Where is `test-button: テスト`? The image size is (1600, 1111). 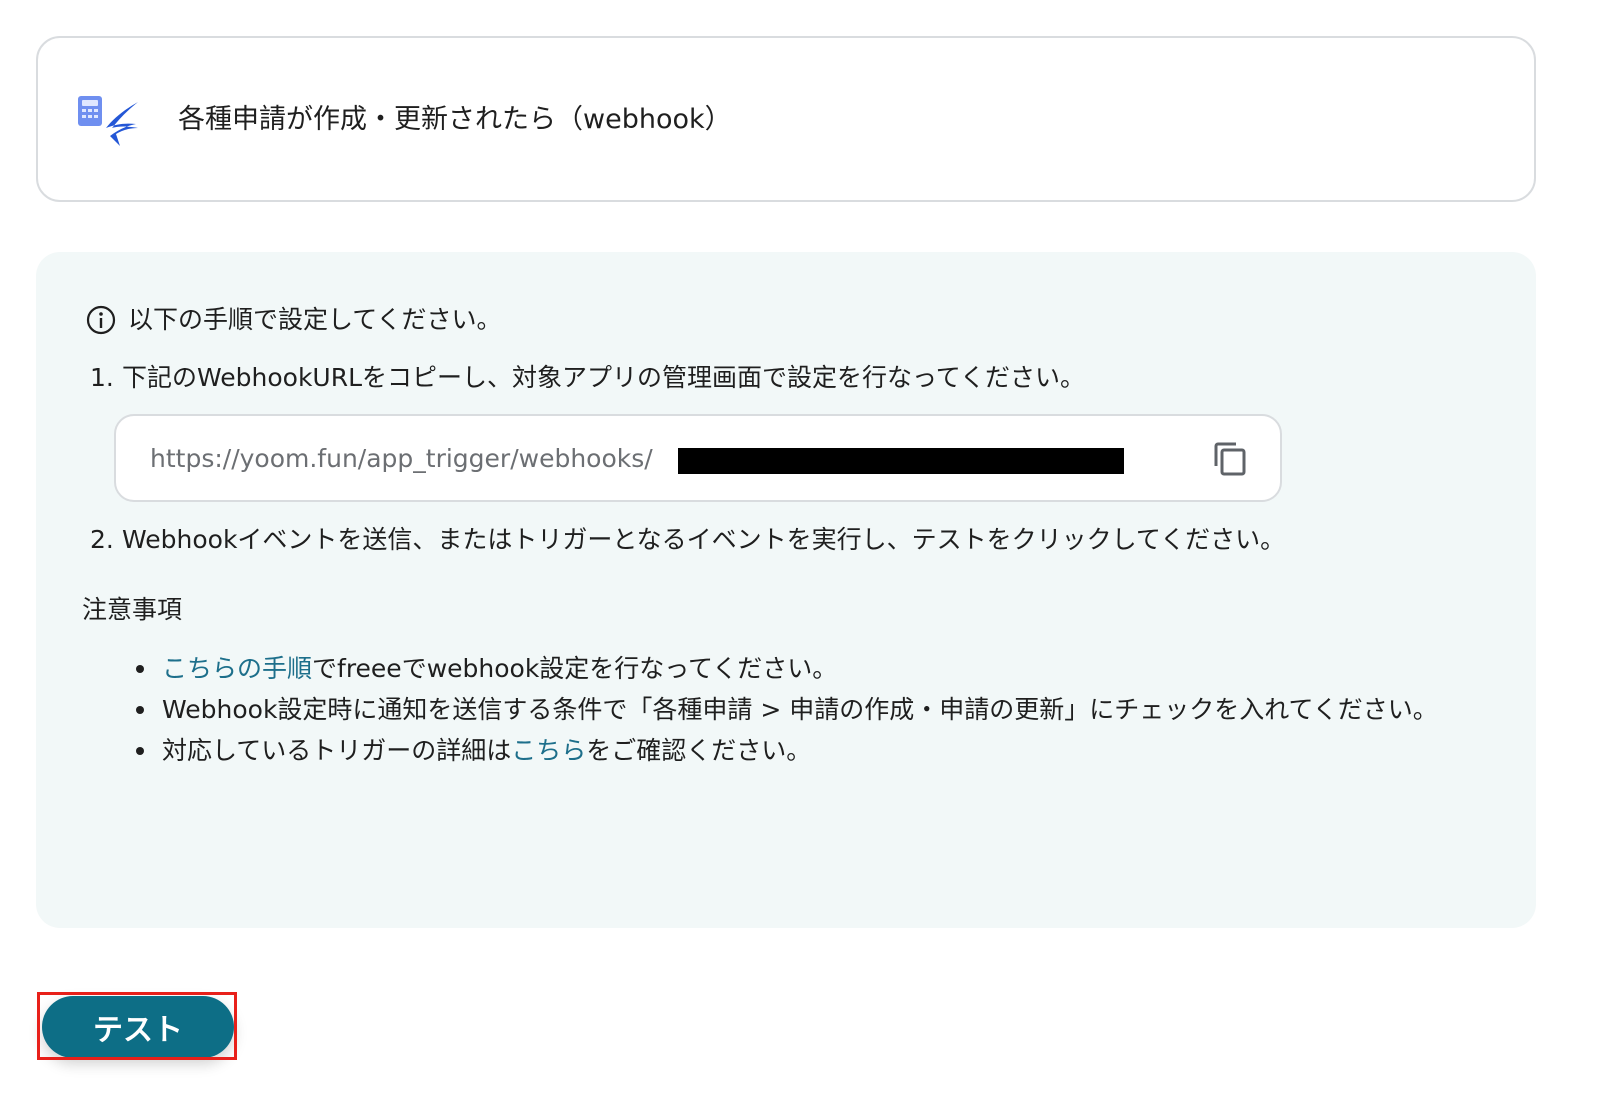 test-button: テスト is located at coordinates (138, 1027).